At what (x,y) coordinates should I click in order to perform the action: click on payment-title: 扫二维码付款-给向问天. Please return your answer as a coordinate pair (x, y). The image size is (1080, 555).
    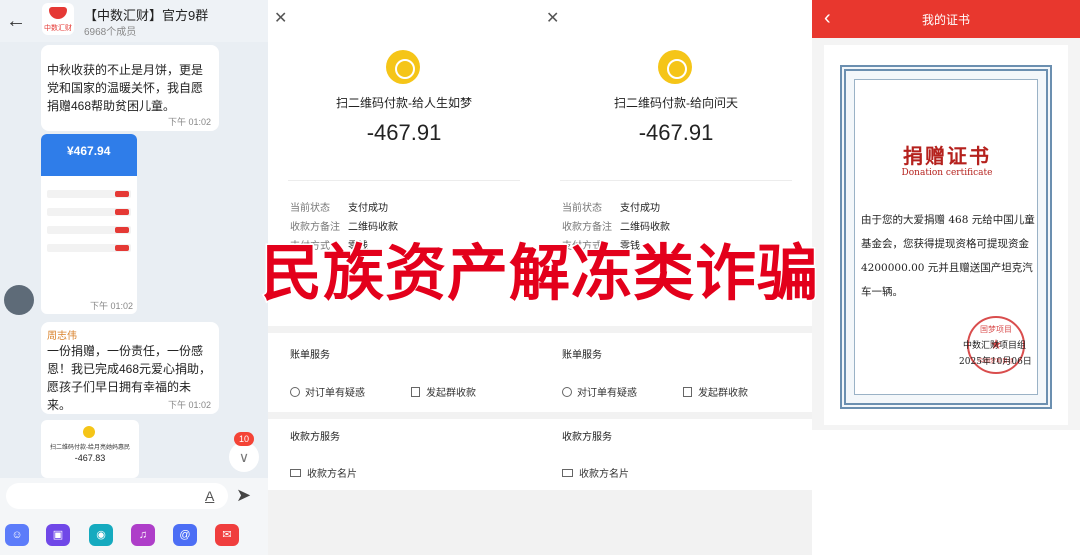
    Looking at the image, I should click on (676, 103).